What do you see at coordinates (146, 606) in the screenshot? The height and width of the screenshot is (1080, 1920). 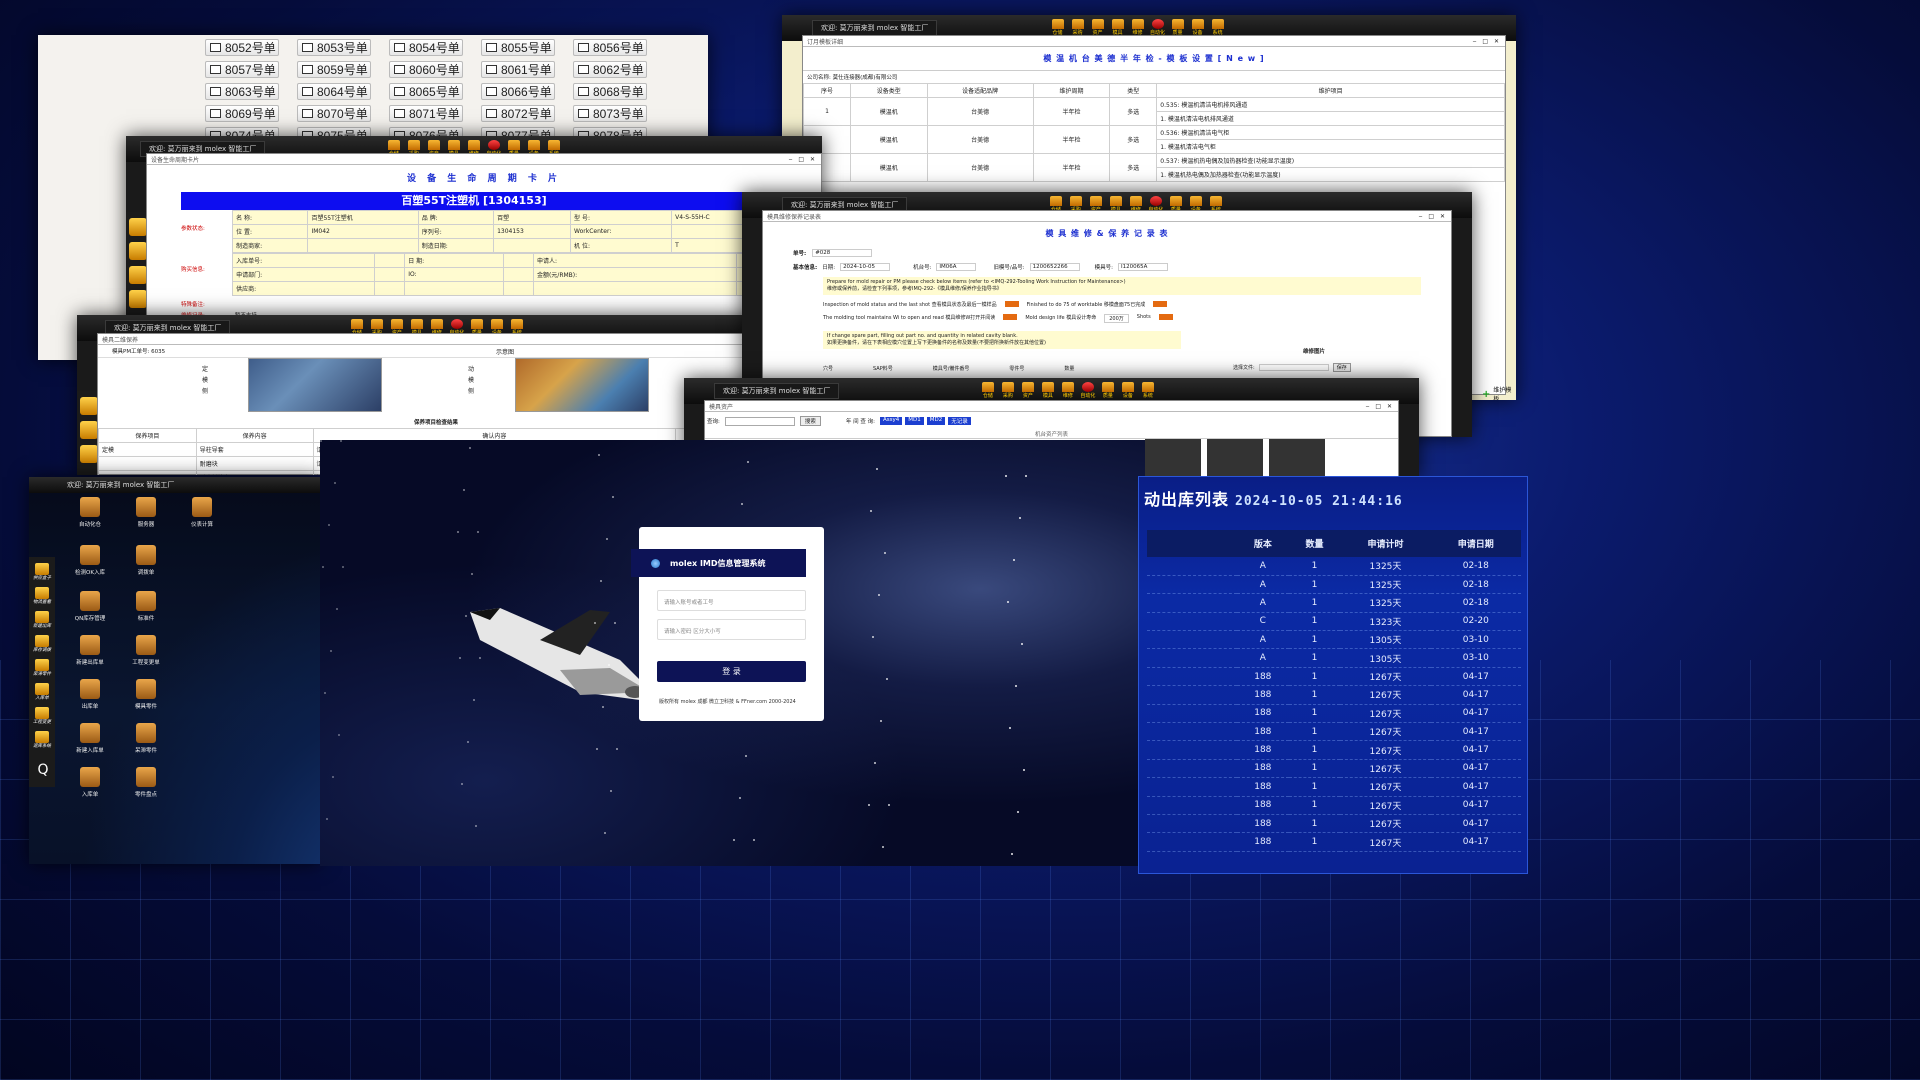 I see `desktop-icon: 标准件` at bounding box center [146, 606].